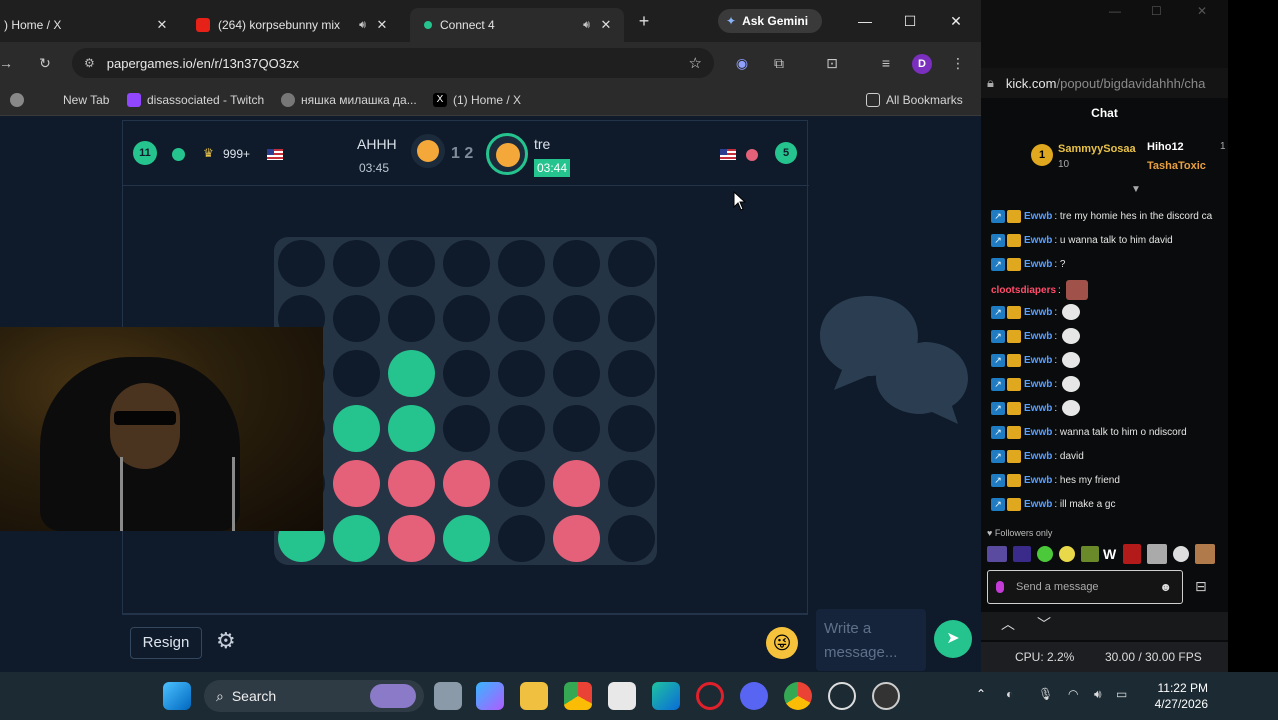 This screenshot has width=1278, height=720. I want to click on minimize-icon: —, so click(1115, 11).